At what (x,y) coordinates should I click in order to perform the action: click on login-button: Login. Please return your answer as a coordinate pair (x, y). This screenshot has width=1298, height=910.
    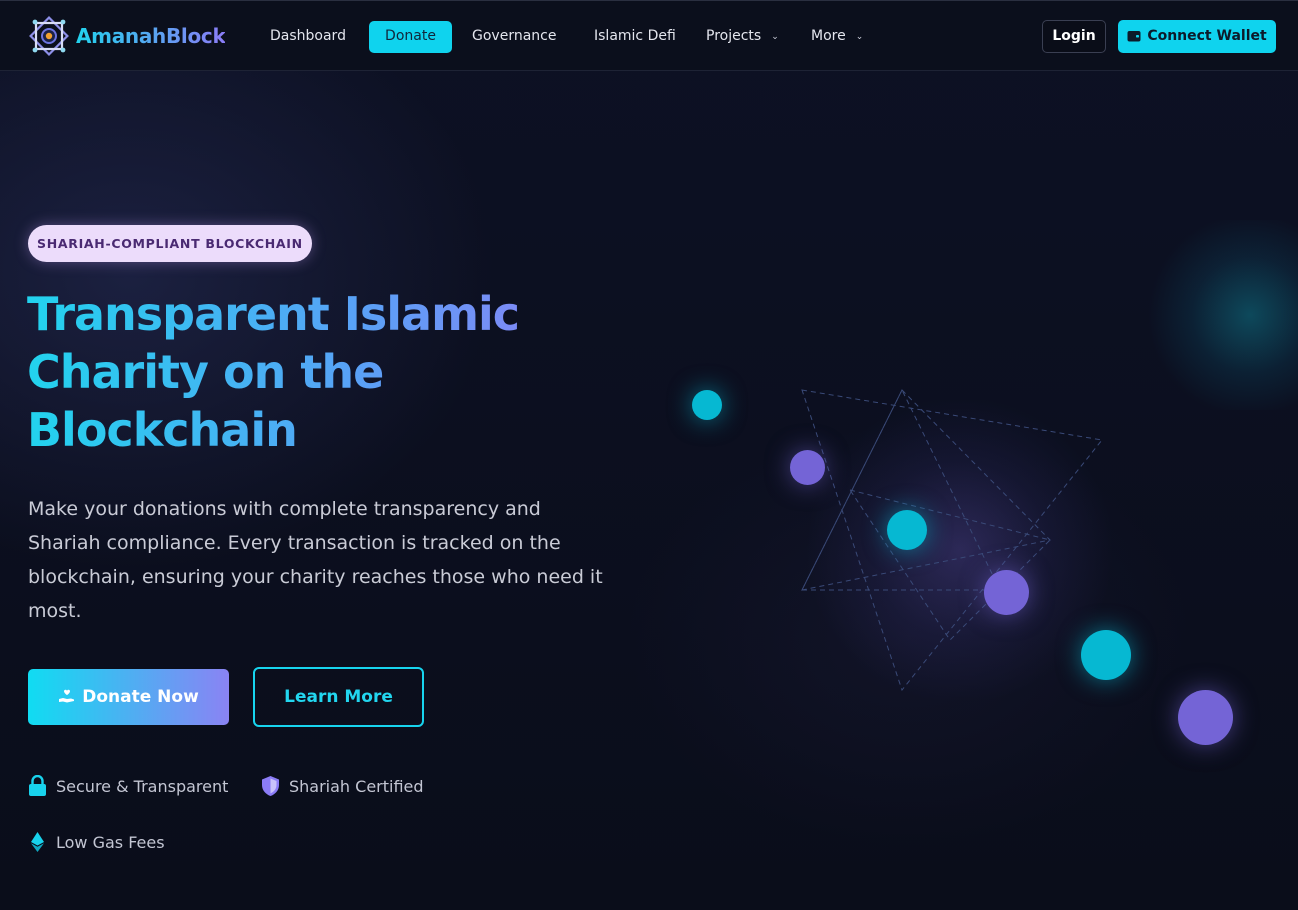
    Looking at the image, I should click on (1074, 36).